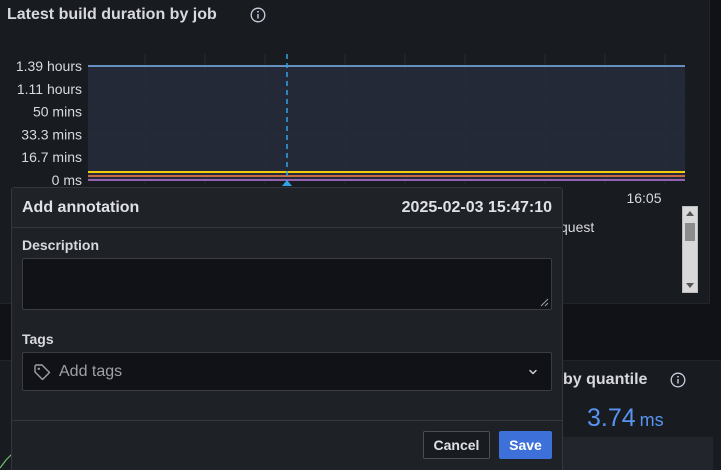  Describe the element at coordinates (605, 379) in the screenshot. I see `quantile-panel-title: by quantile` at that location.